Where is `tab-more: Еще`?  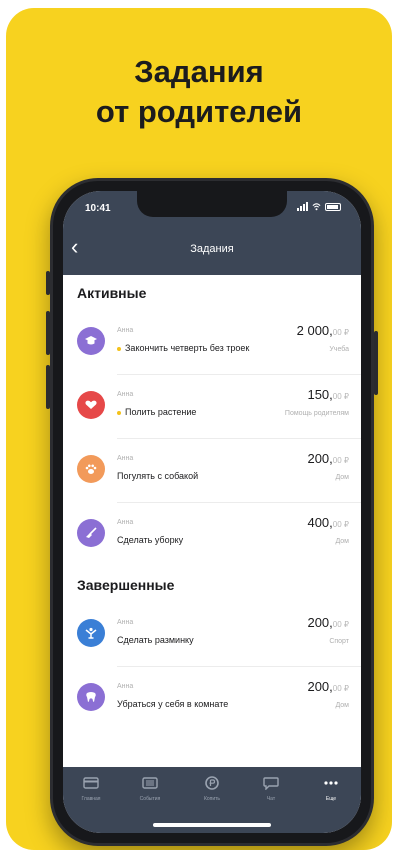 tab-more: Еще is located at coordinates (331, 789).